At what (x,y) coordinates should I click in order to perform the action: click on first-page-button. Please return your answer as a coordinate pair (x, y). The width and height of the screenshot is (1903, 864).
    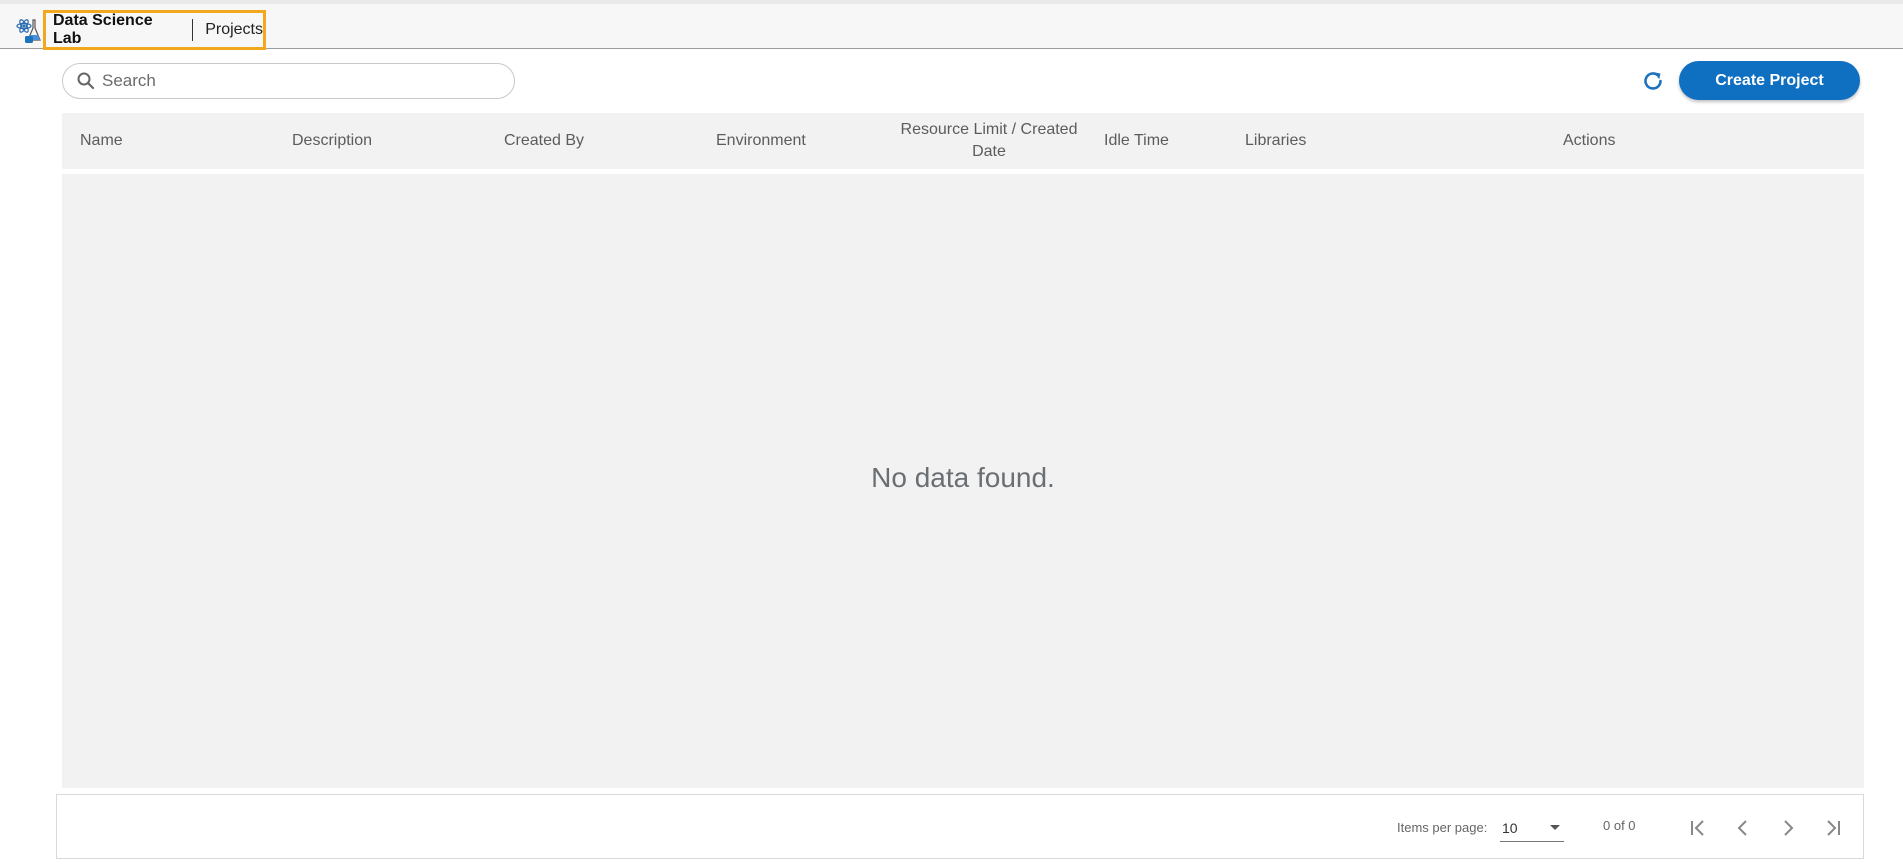
    Looking at the image, I should click on (1698, 828).